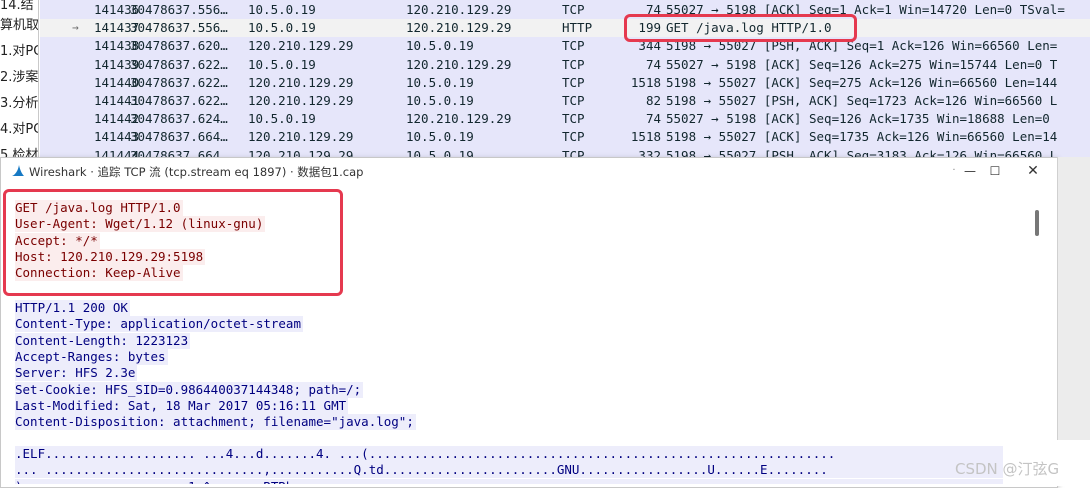 The width and height of the screenshot is (1090, 488). What do you see at coordinates (19, 129) in the screenshot?
I see `outline-line: 4.对PC` at bounding box center [19, 129].